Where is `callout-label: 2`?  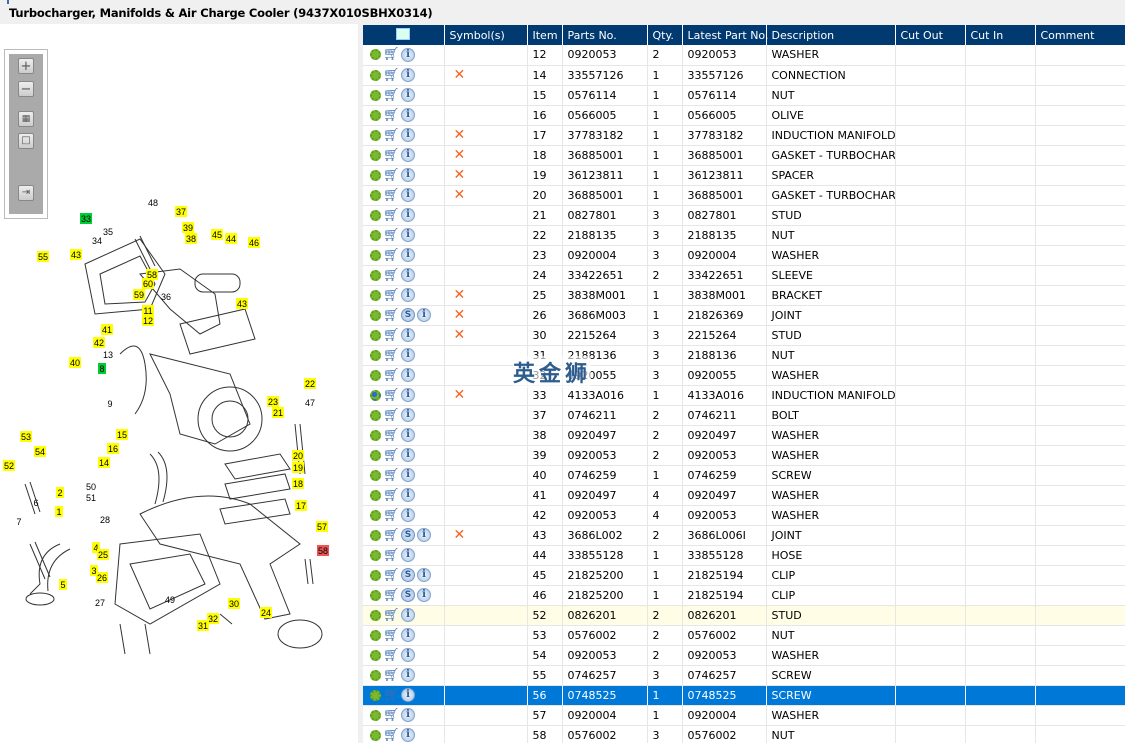
callout-label: 2 is located at coordinates (59, 493).